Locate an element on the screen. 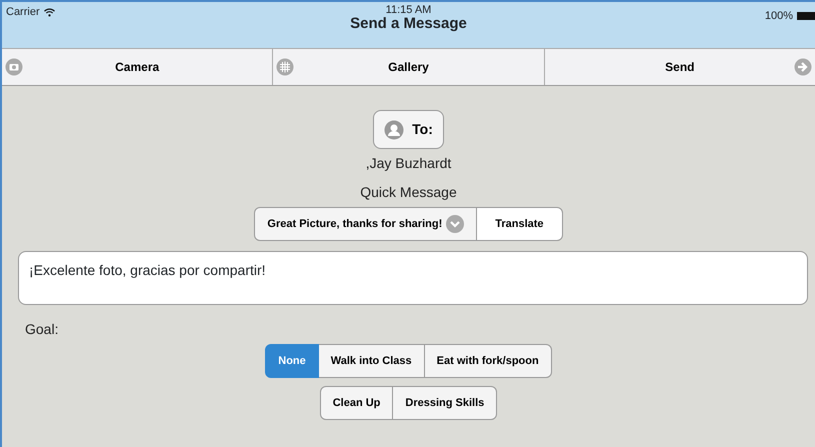 Image resolution: width=815 pixels, height=447 pixels. toolbar-button: Camera is located at coordinates (137, 67).